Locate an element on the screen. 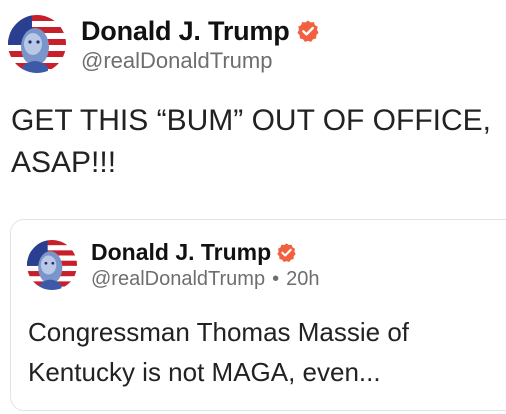  name-row: Donald J. Trump is located at coordinates (200, 31).